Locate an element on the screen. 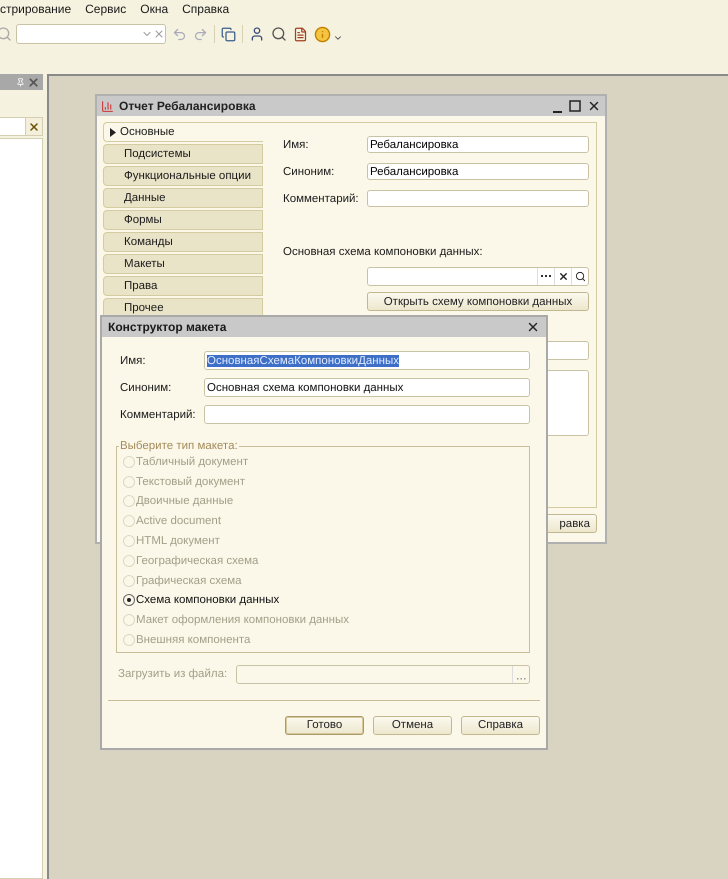 This screenshot has height=879, width=728. dialog-button: Отмена is located at coordinates (412, 725).